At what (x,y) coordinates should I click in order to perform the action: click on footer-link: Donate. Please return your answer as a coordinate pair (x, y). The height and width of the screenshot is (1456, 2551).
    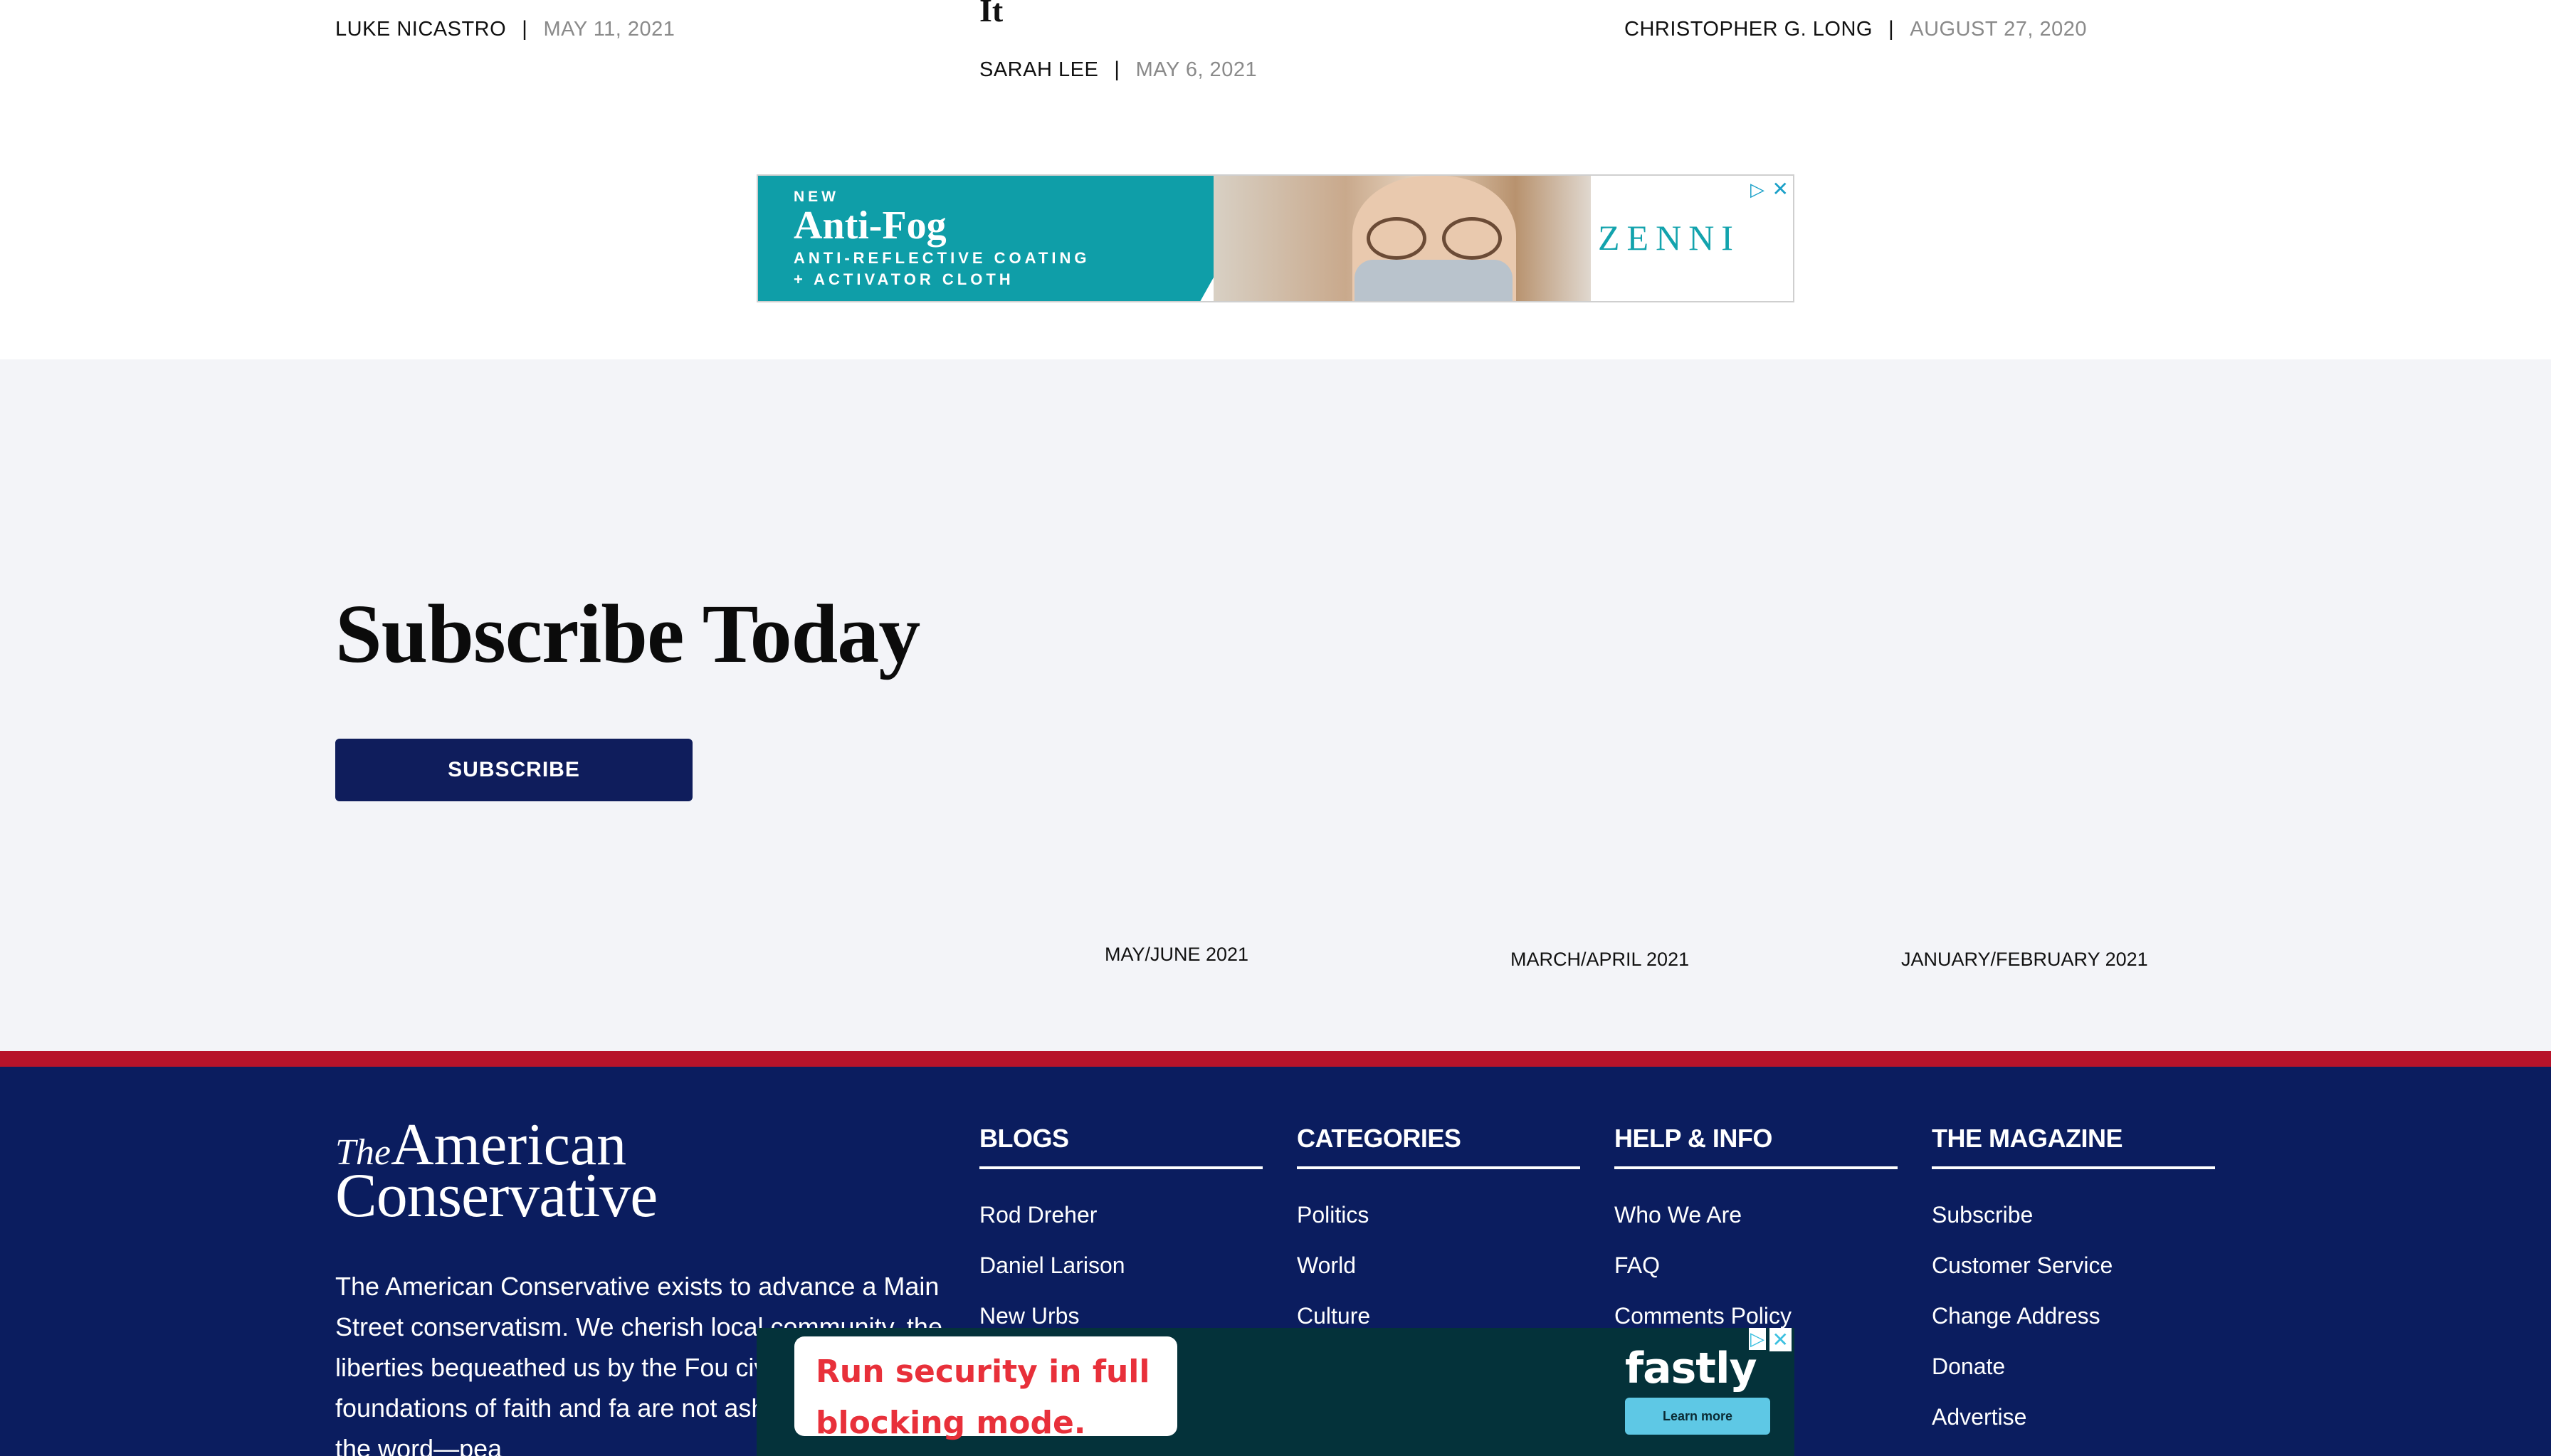
    Looking at the image, I should click on (2073, 1379).